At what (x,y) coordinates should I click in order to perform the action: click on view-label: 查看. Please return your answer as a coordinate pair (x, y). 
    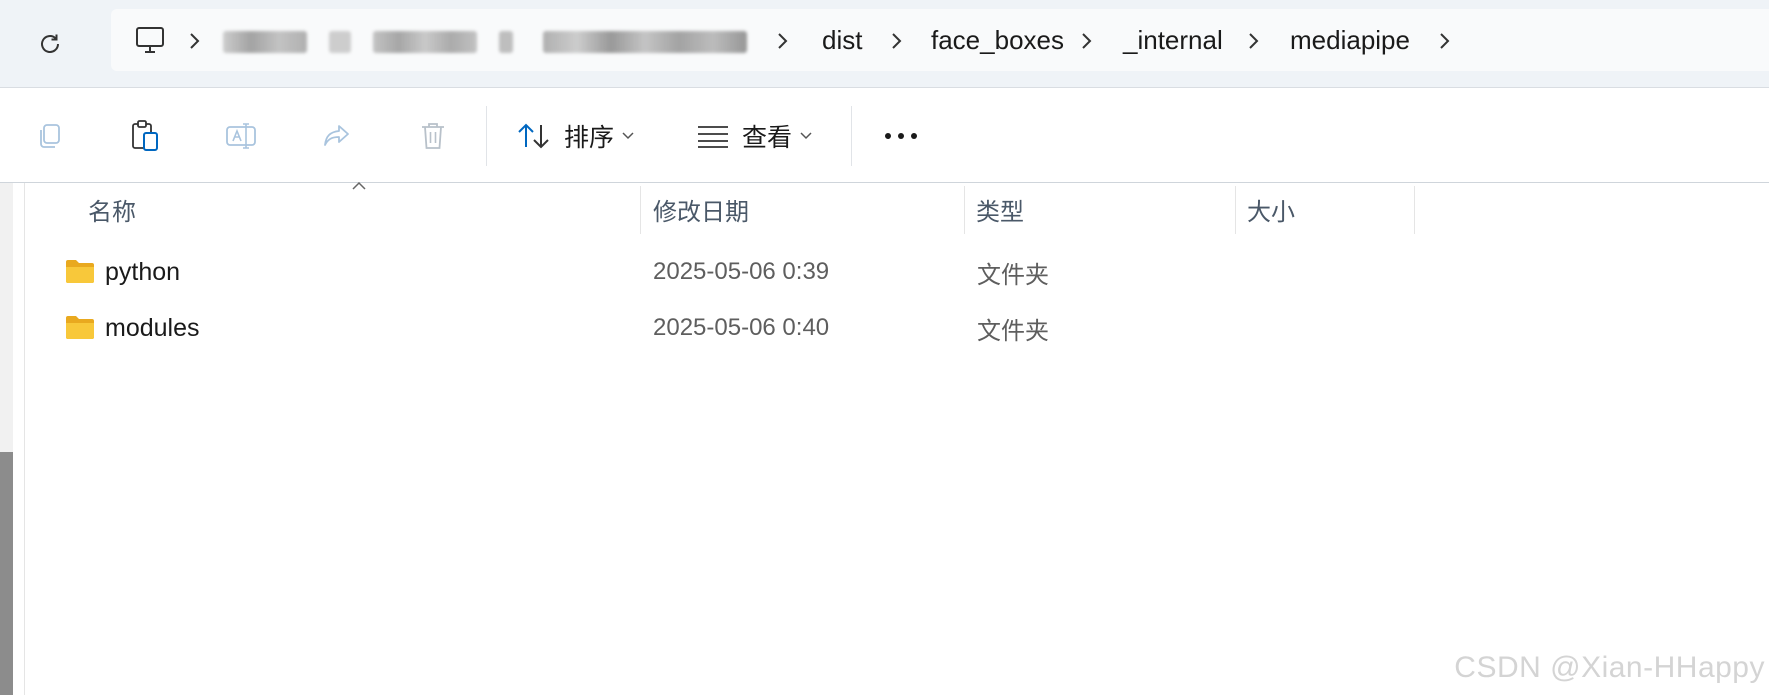
    Looking at the image, I should click on (767, 138).